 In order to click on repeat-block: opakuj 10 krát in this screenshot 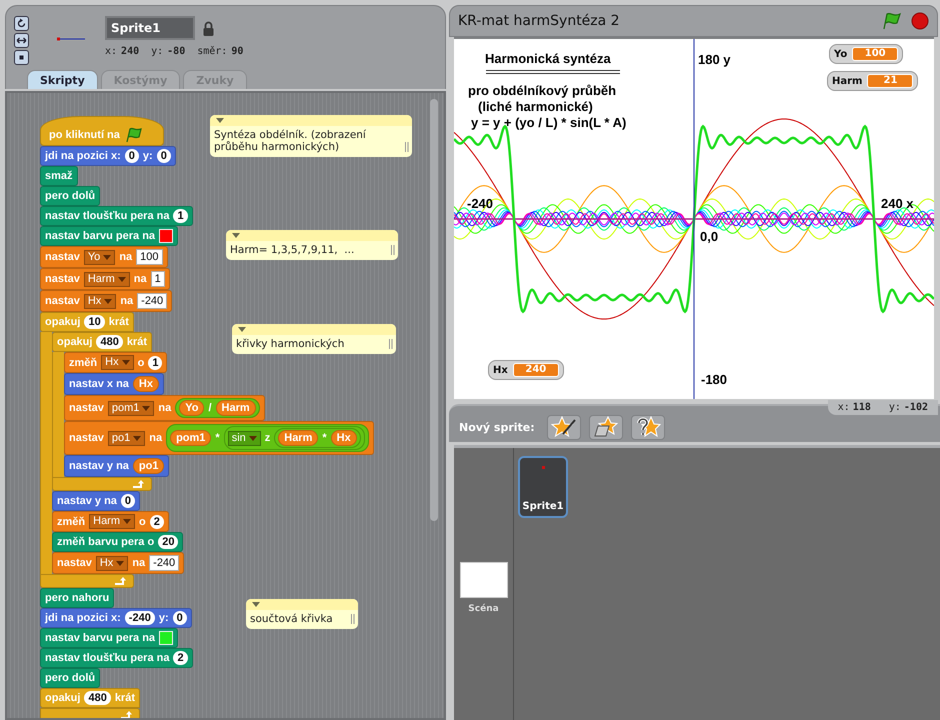, I will do `click(87, 322)`.